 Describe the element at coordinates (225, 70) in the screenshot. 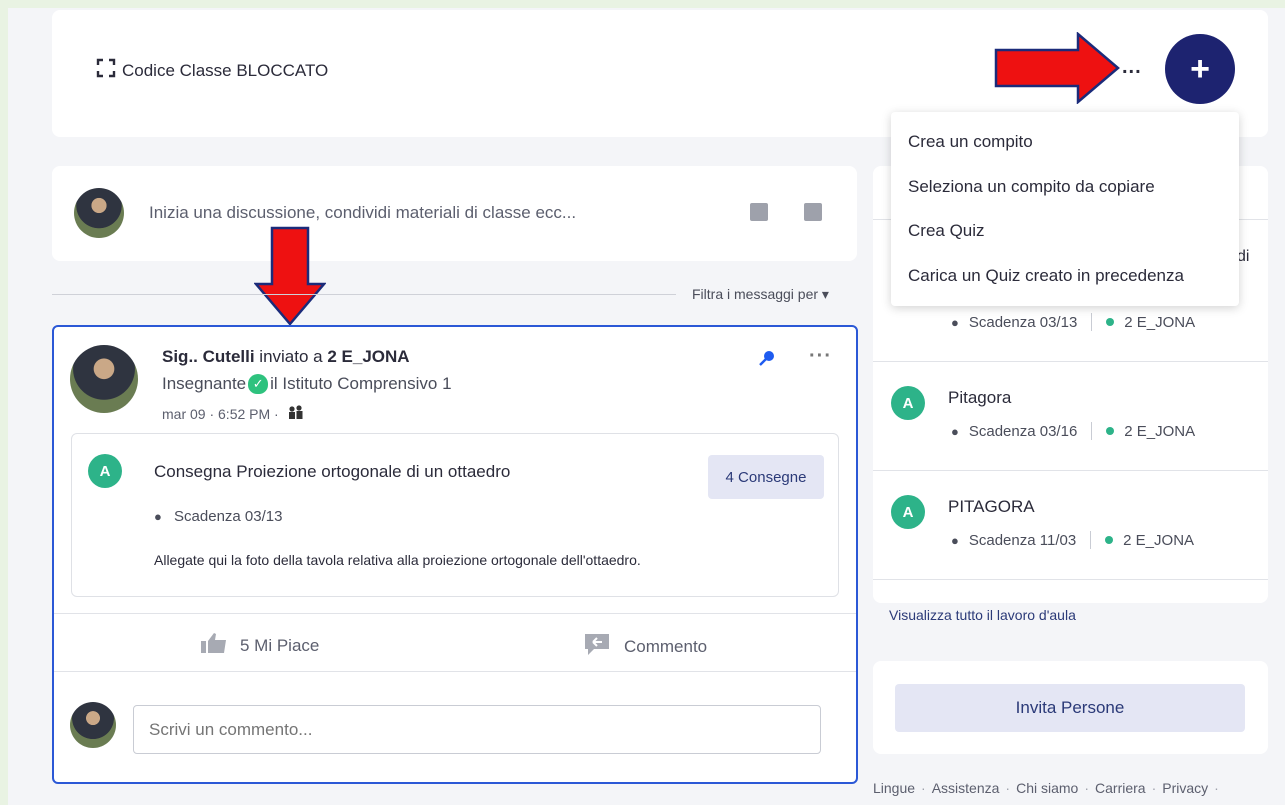

I see `class-code-label: Codice Classe BLOCCATO` at that location.